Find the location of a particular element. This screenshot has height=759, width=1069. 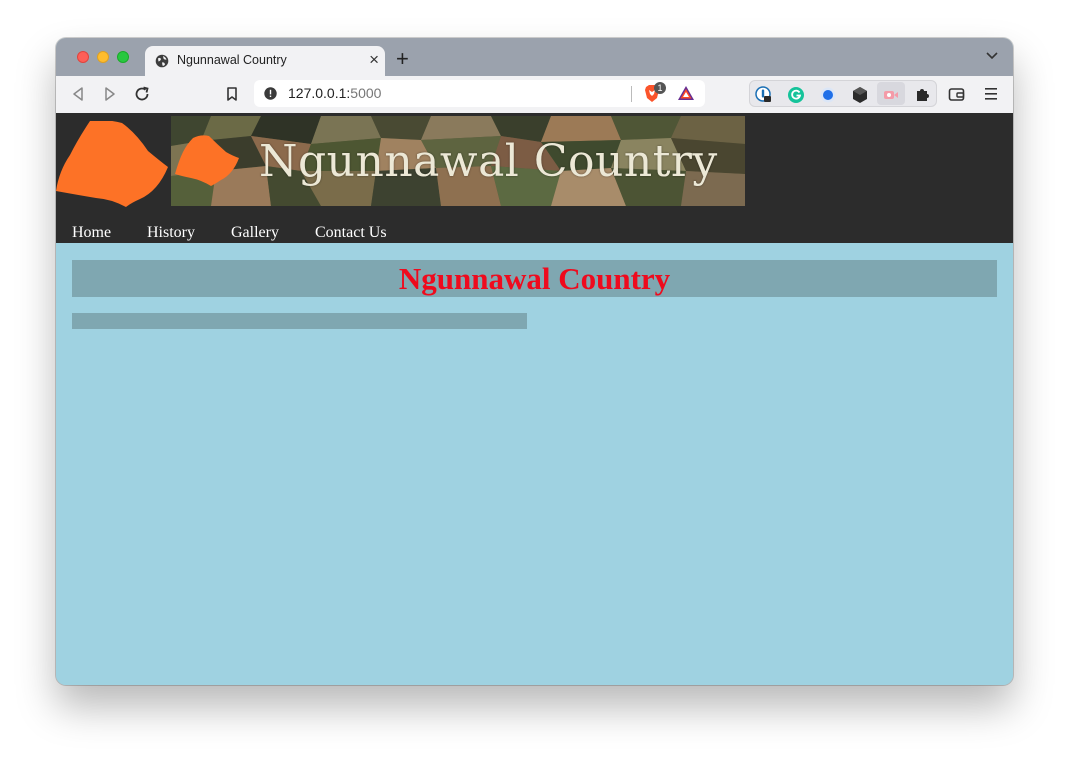

grammarly-icon is located at coordinates (796, 95).